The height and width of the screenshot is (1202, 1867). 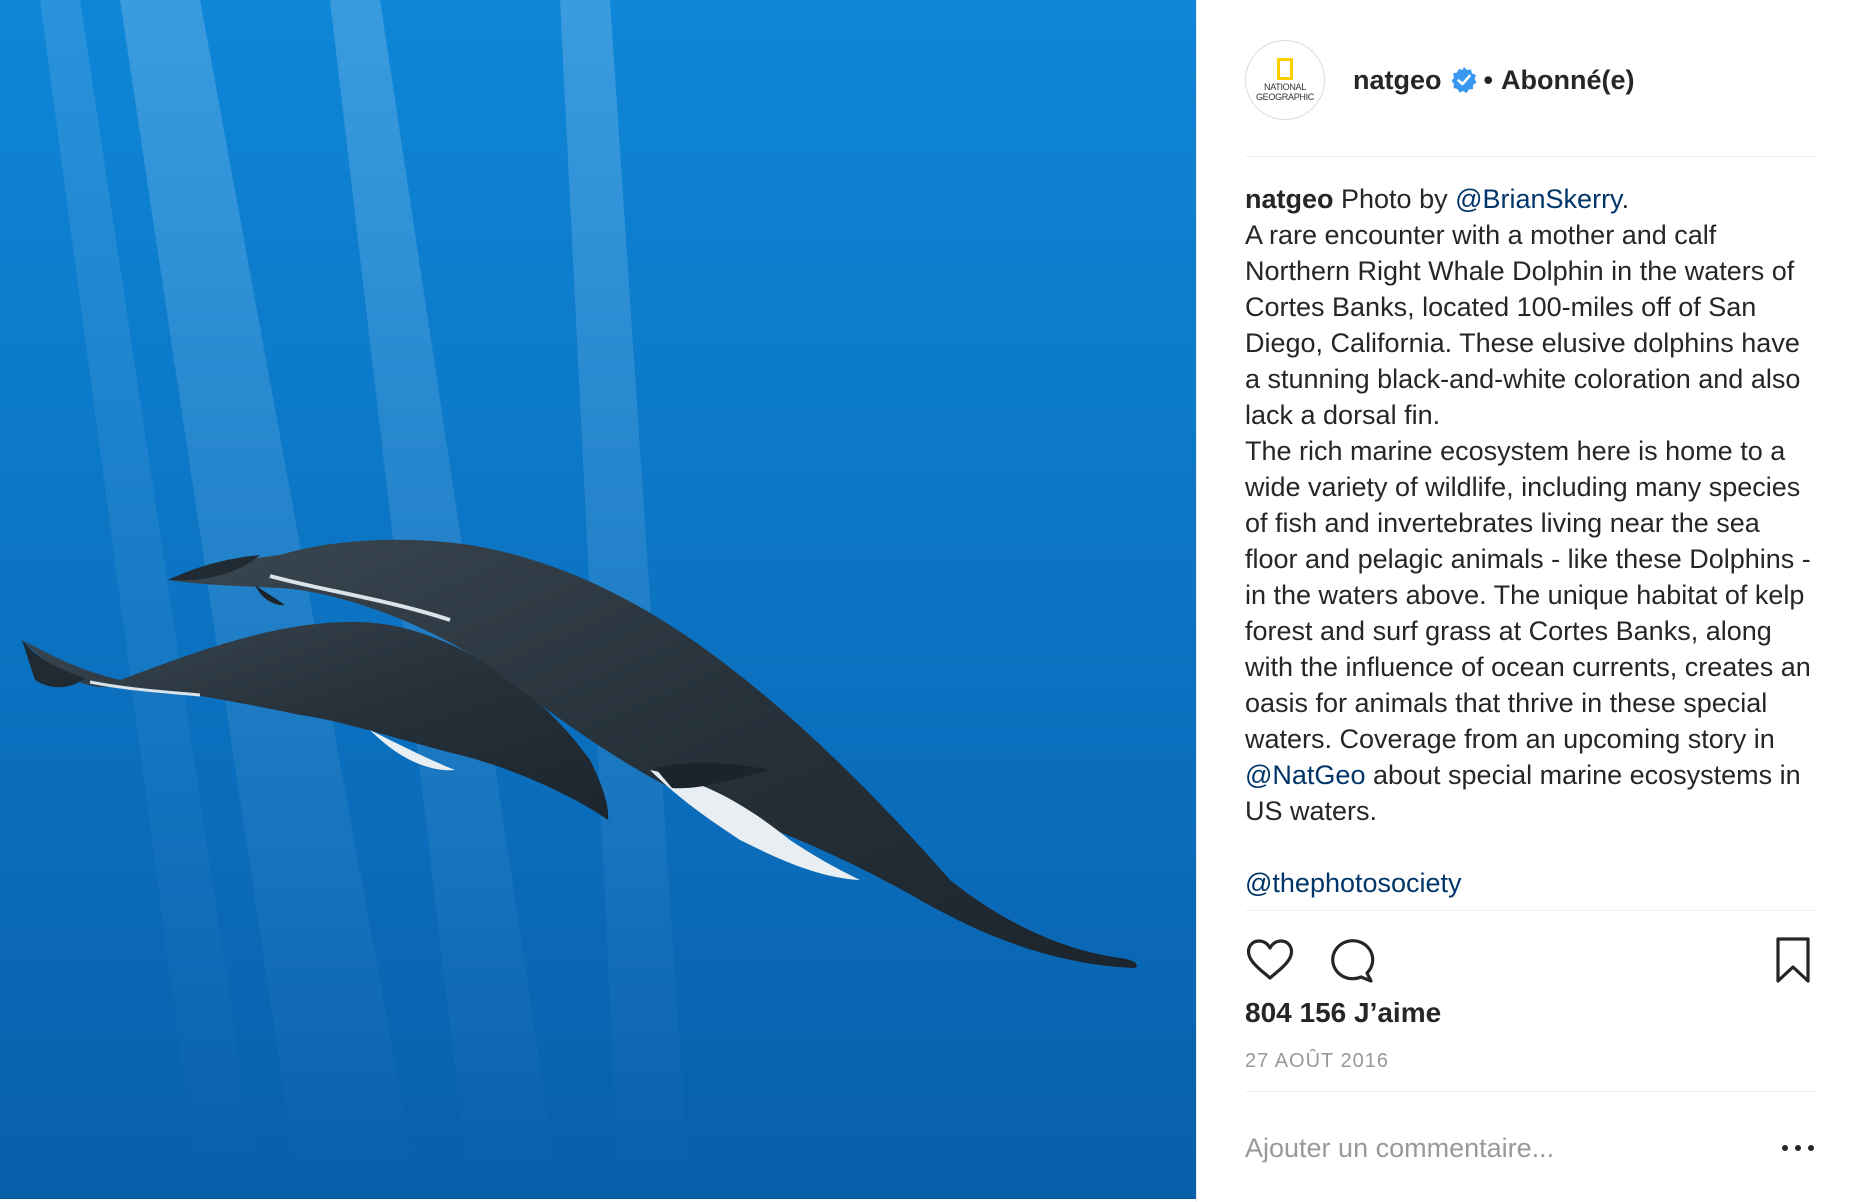 I want to click on caption-first-line: natgeo Photo by @BrianSkerry., so click(x=1531, y=199).